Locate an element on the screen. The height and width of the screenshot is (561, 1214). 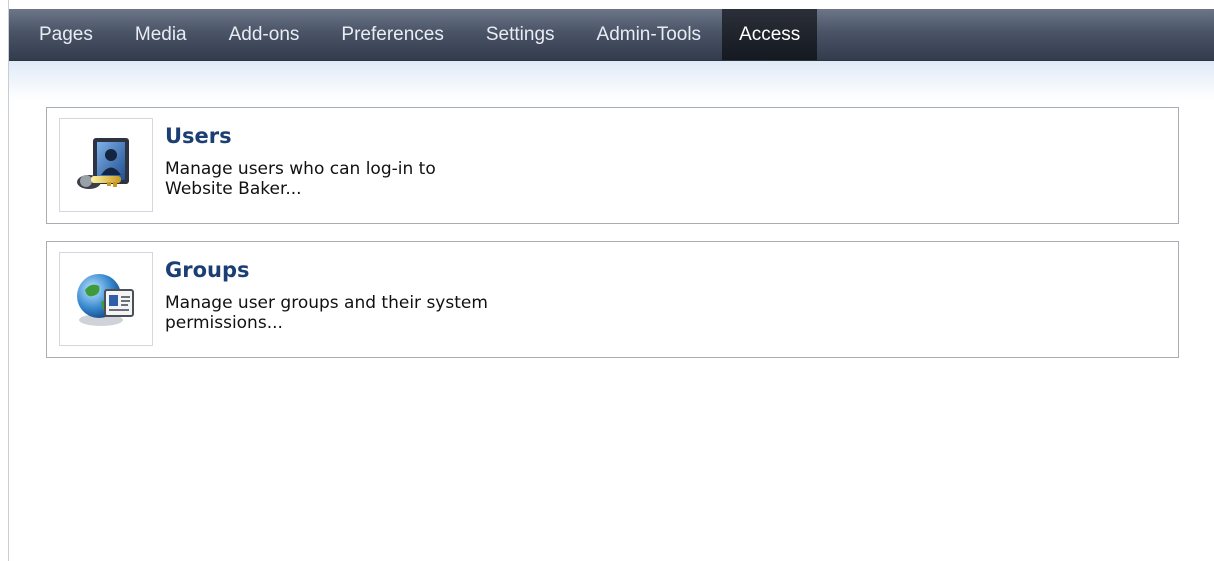
nav-item-preferences: Preferences is located at coordinates (392, 34).